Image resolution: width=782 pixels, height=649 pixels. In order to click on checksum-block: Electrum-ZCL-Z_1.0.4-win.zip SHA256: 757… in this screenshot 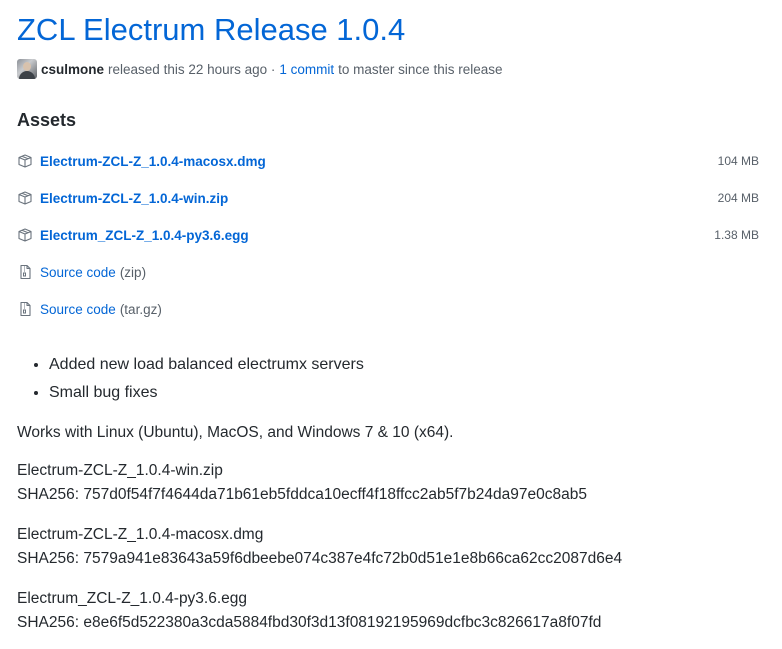, I will do `click(302, 483)`.